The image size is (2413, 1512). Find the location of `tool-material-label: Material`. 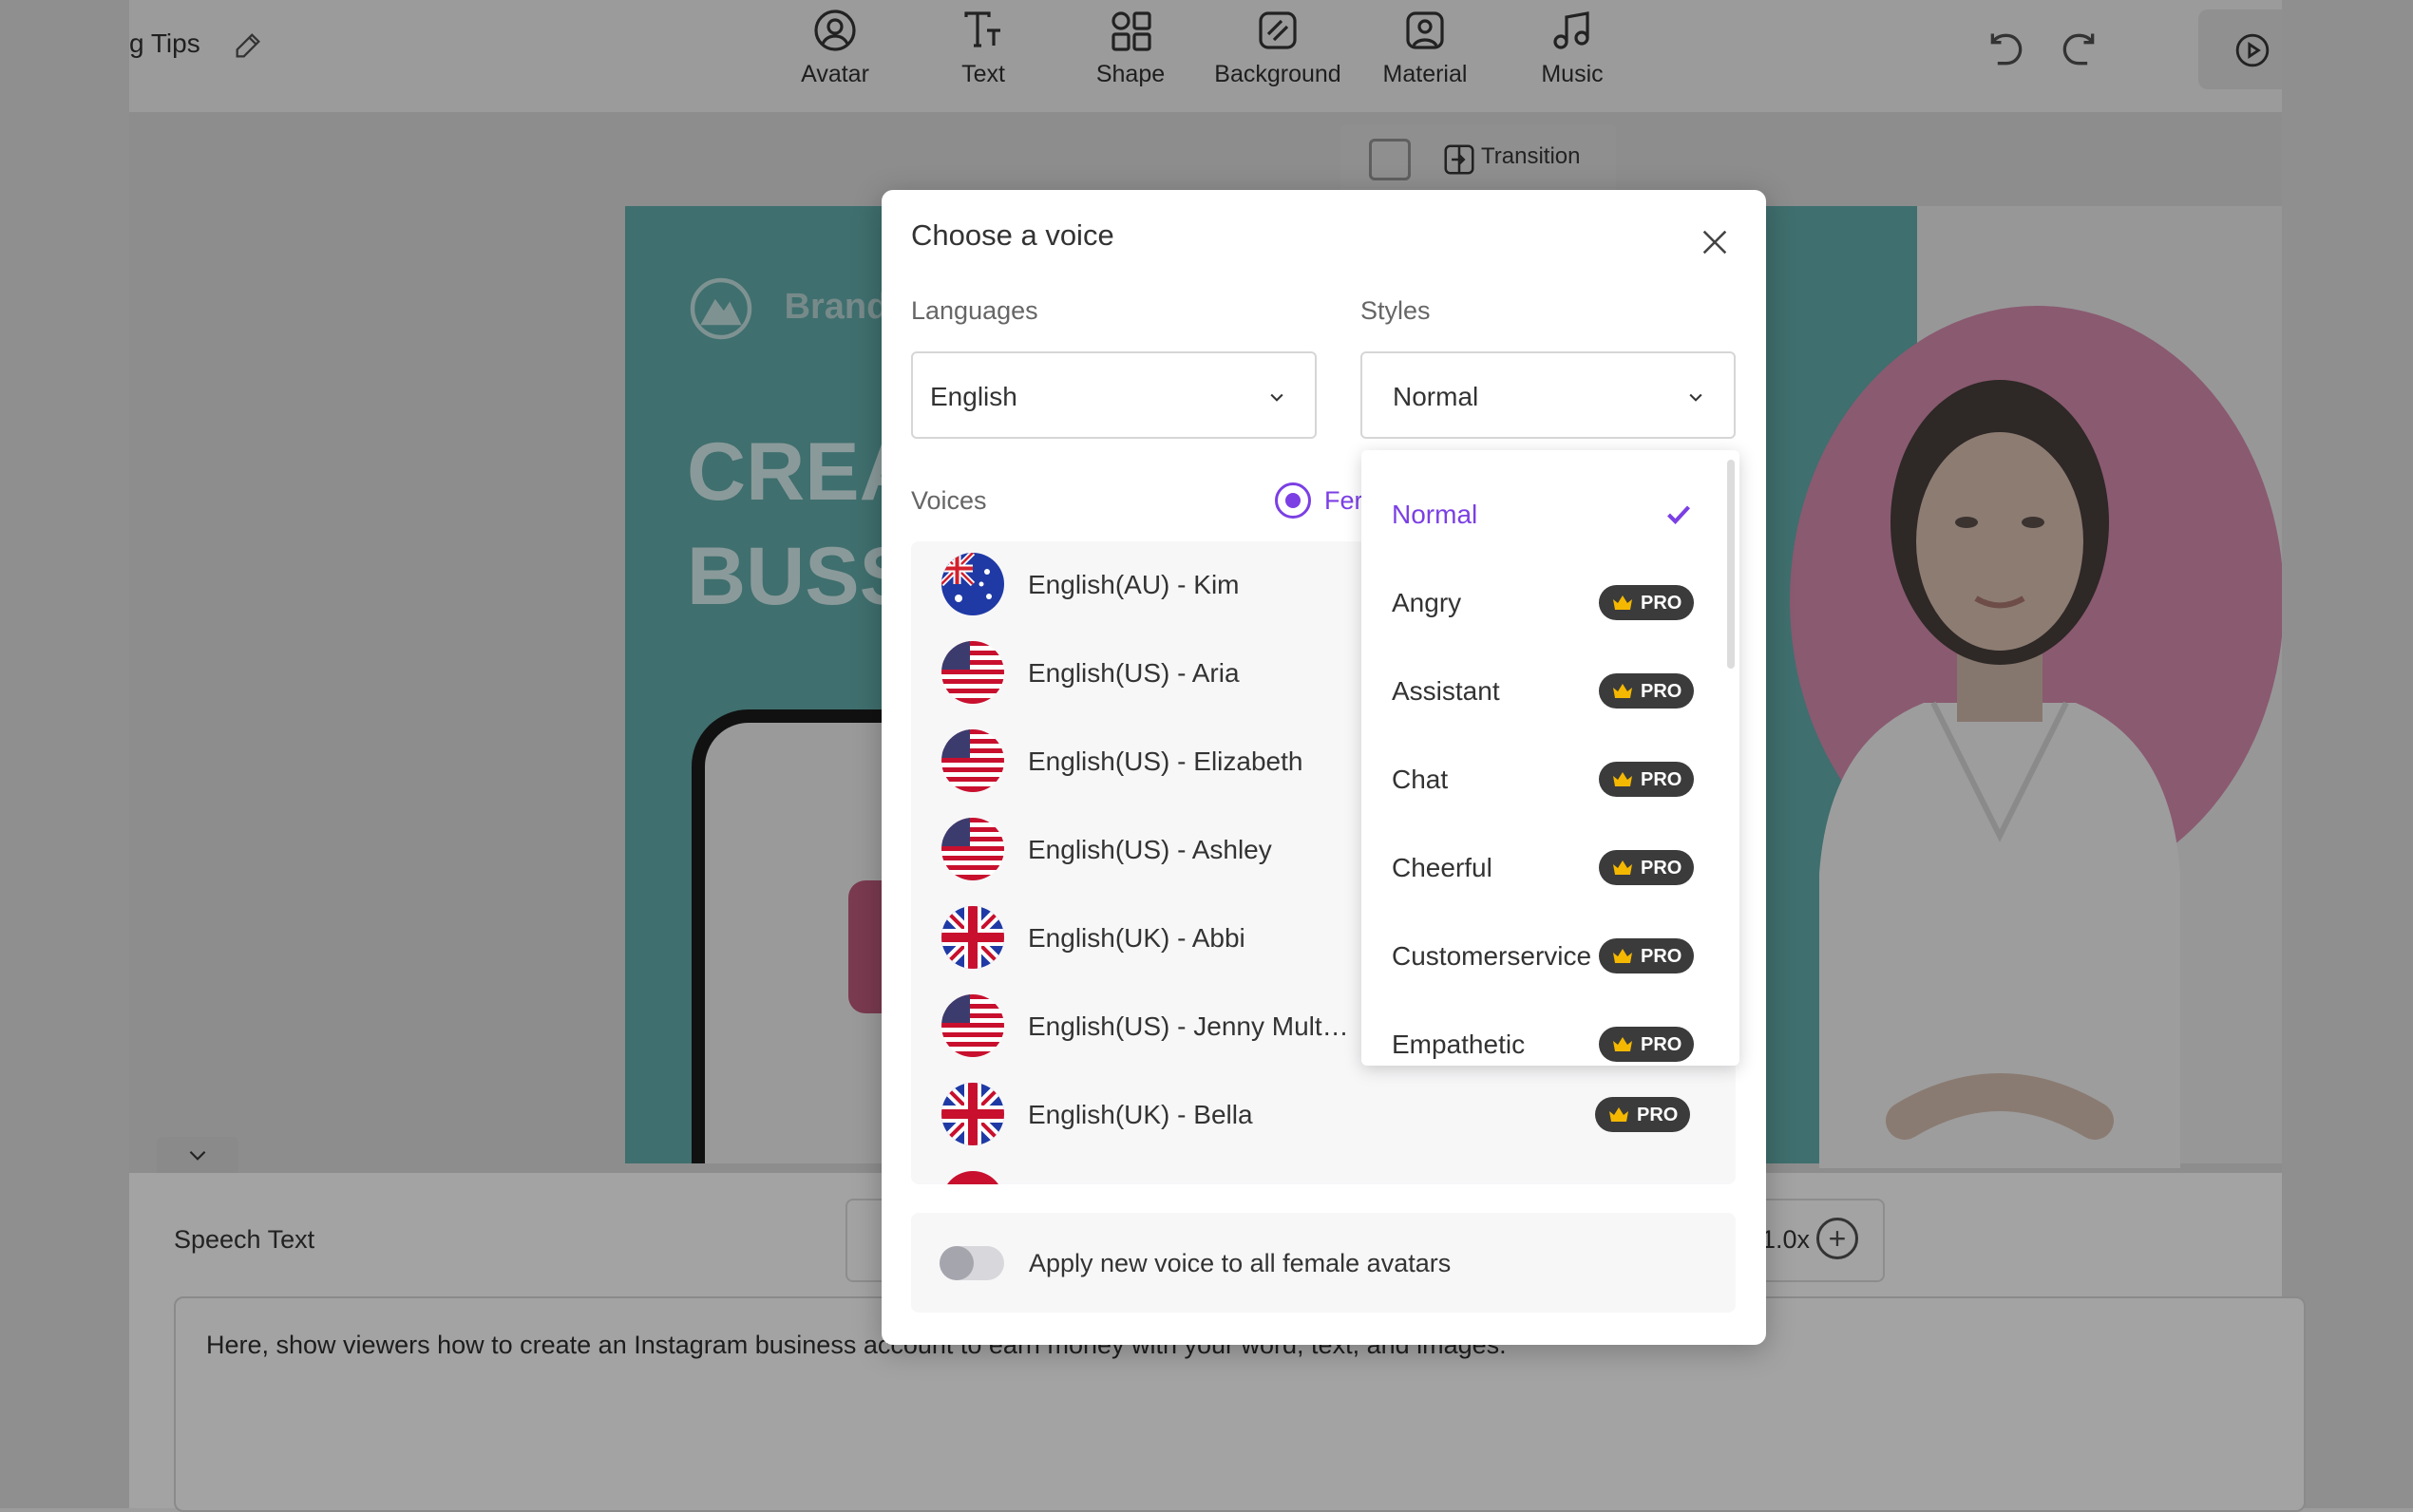

tool-material-label: Material is located at coordinates (1425, 74).